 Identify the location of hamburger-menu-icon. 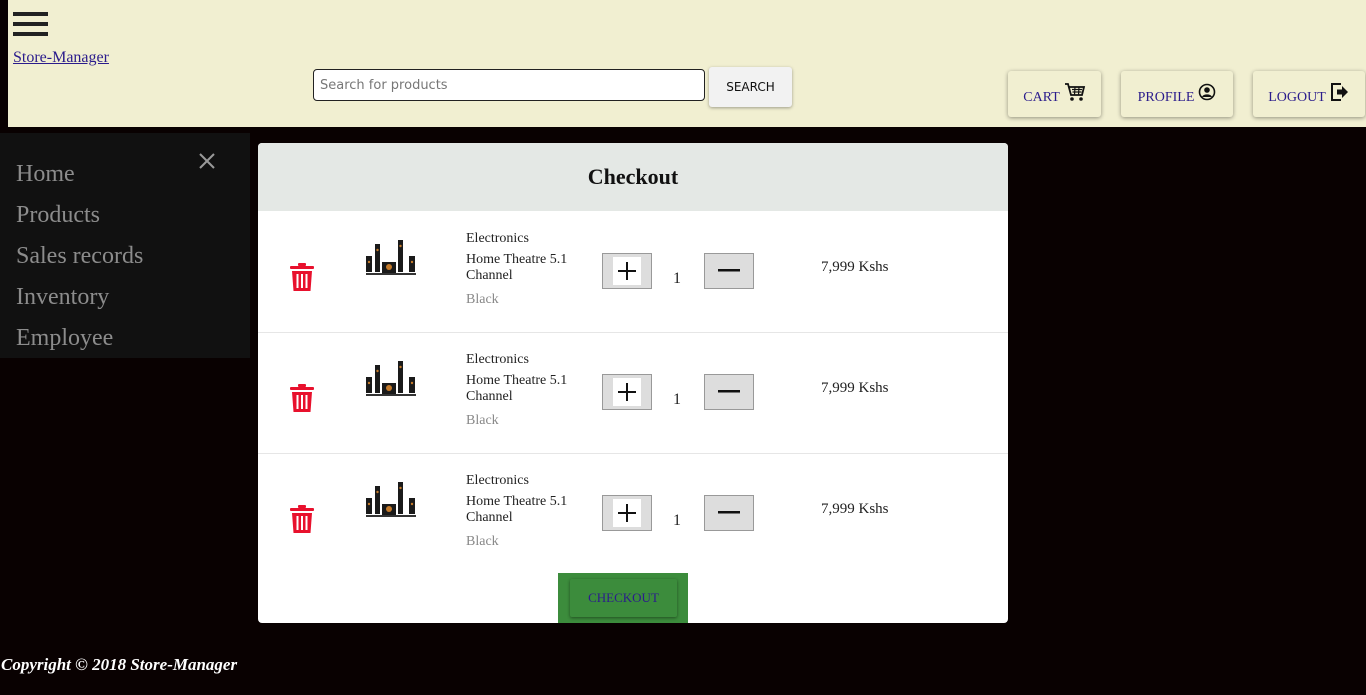
(30, 26).